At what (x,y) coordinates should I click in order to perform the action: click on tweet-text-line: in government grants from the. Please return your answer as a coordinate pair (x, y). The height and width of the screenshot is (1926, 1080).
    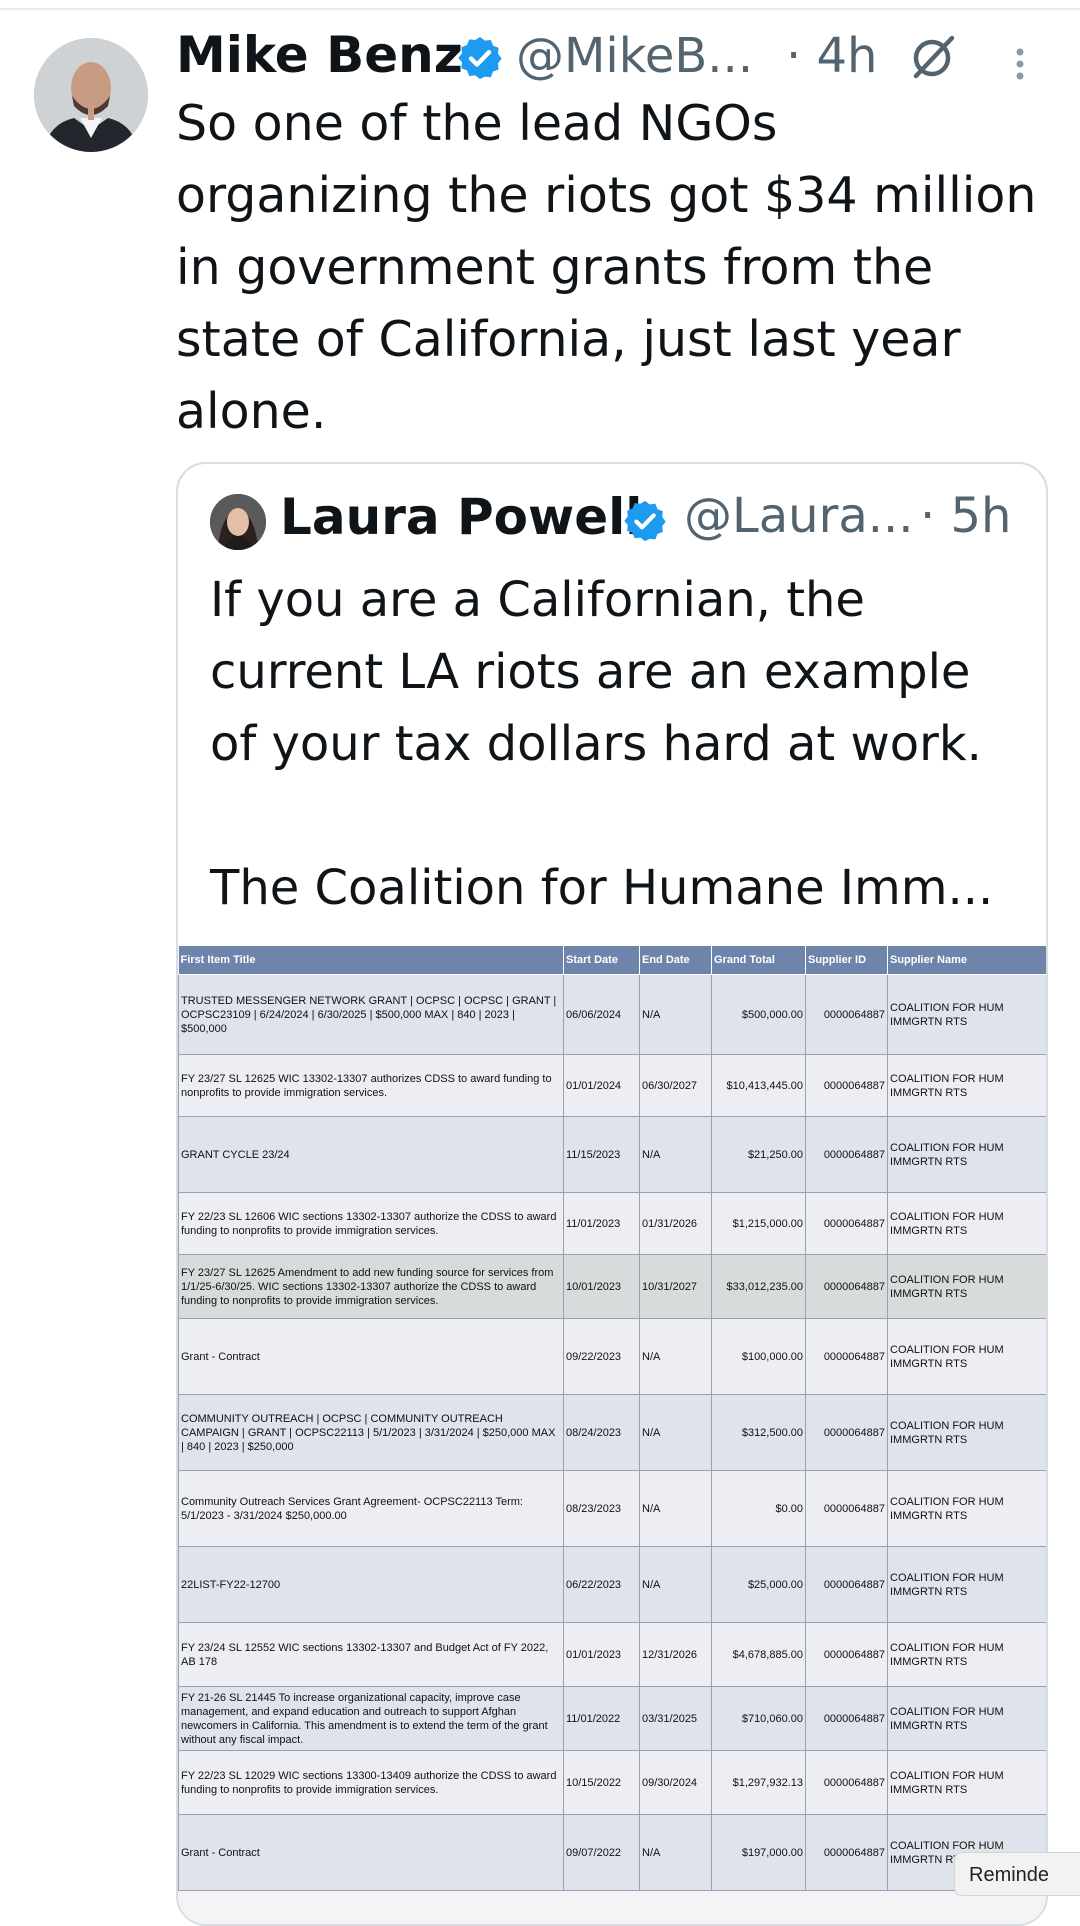
    Looking at the image, I should click on (555, 267).